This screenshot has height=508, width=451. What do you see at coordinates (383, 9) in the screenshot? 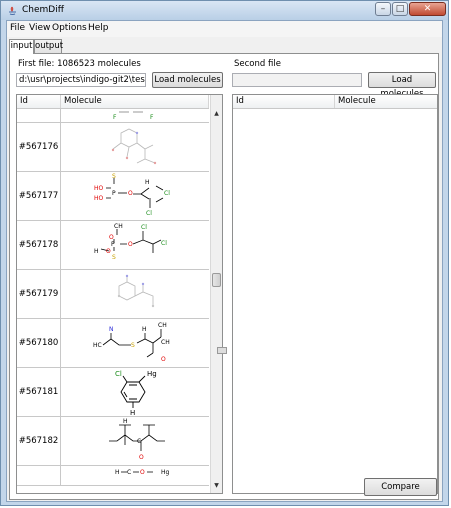
I see `minimize-button: –` at bounding box center [383, 9].